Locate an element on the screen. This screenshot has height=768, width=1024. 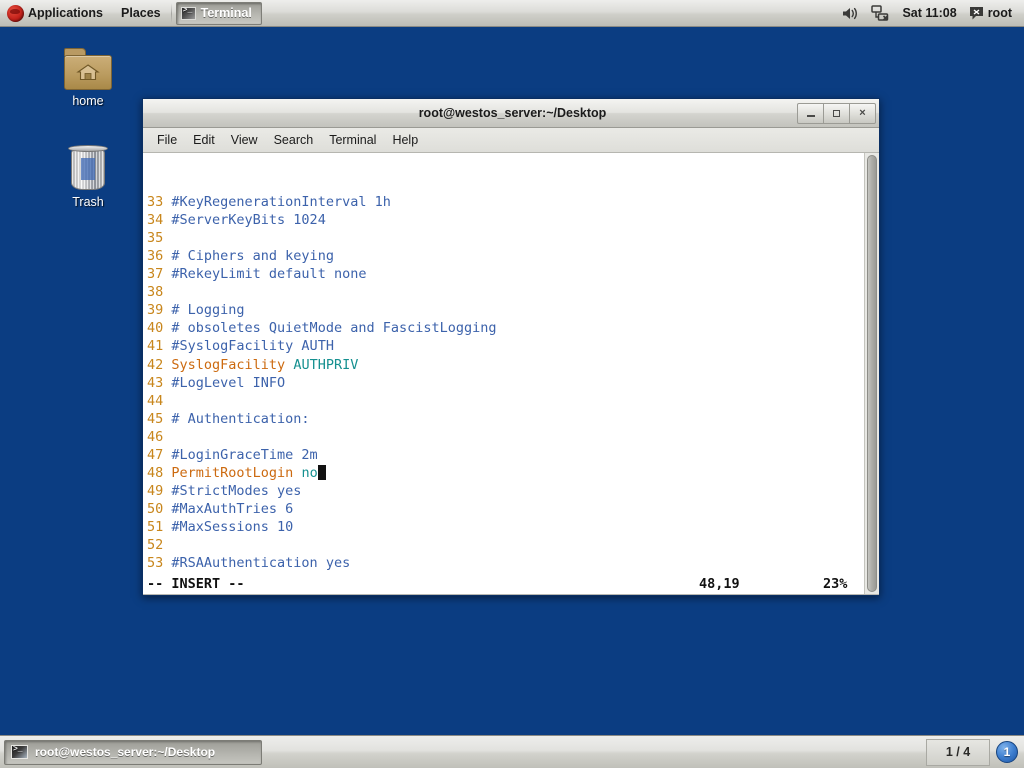
menu-search: Search is located at coordinates (294, 140).